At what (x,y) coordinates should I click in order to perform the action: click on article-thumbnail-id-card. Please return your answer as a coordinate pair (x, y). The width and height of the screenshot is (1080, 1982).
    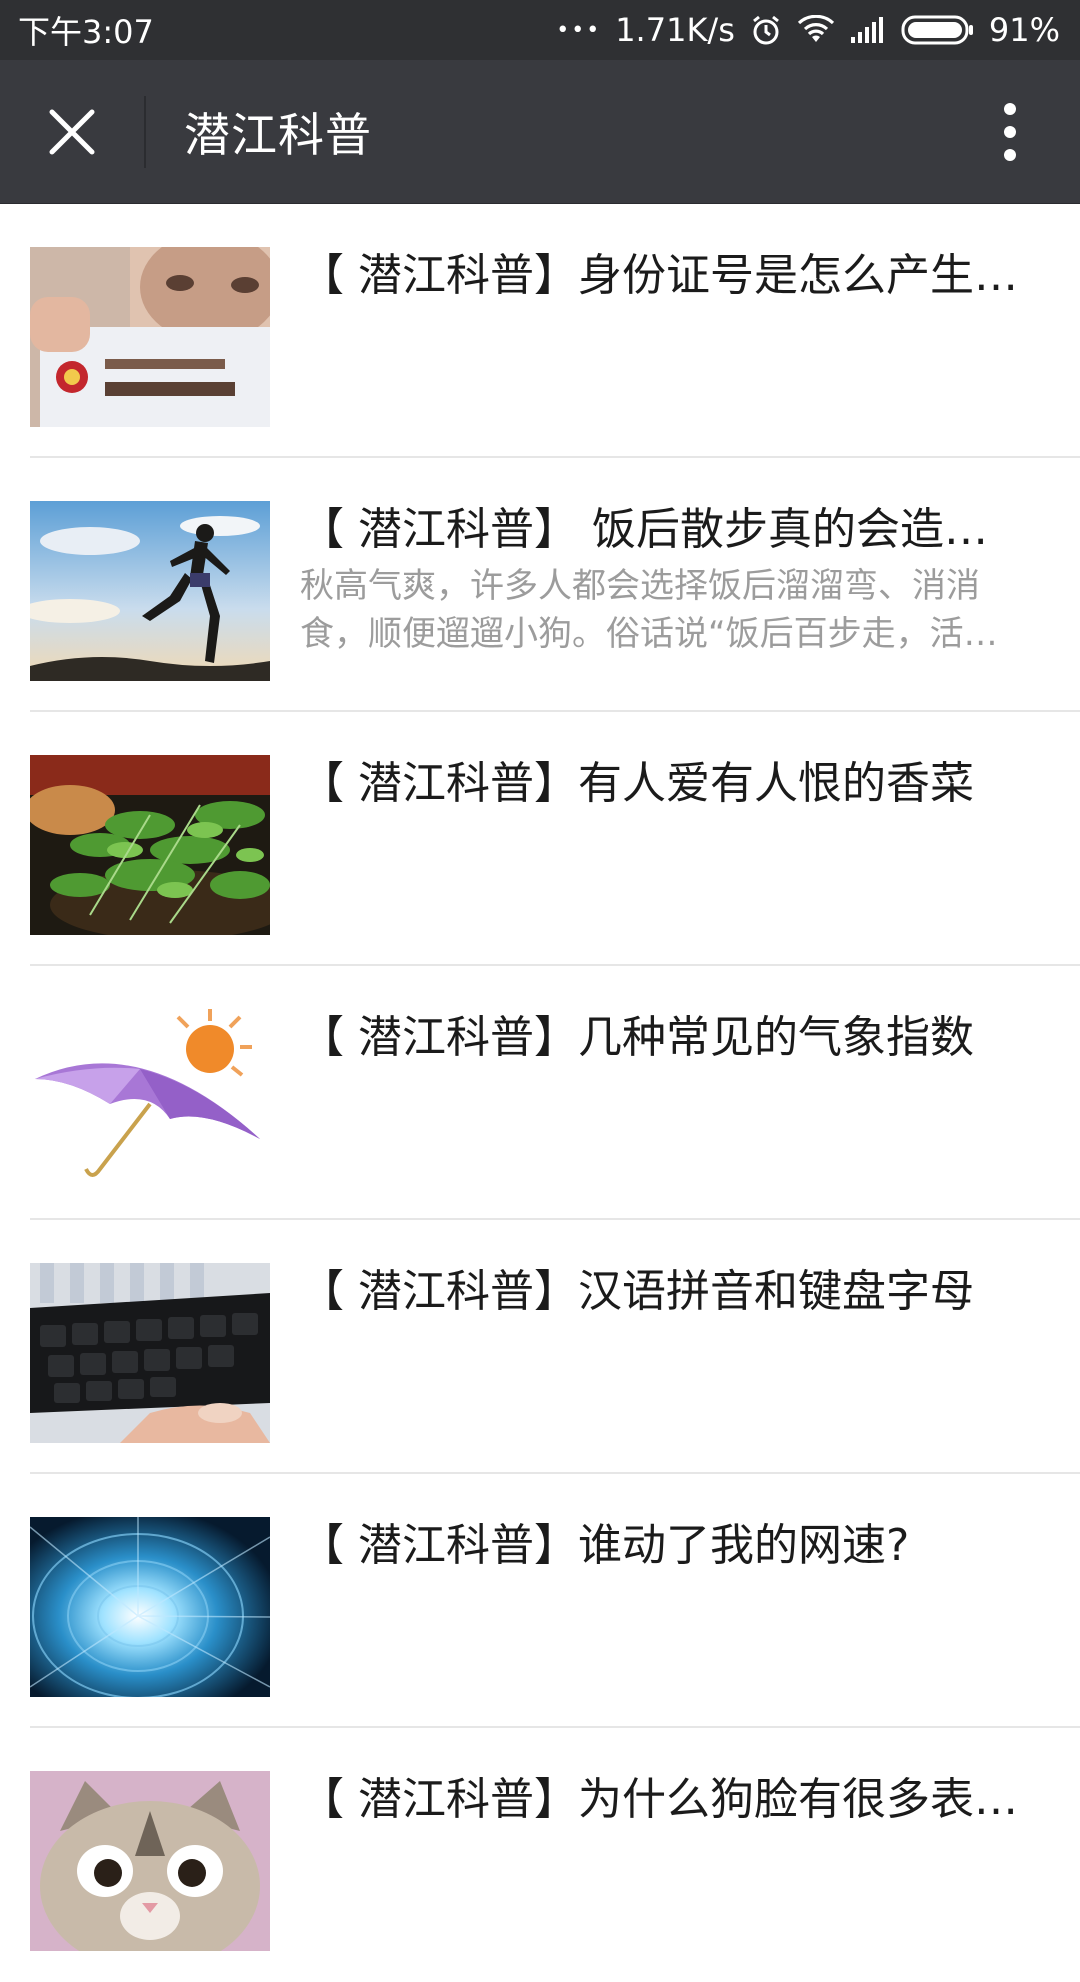
    Looking at the image, I should click on (150, 337).